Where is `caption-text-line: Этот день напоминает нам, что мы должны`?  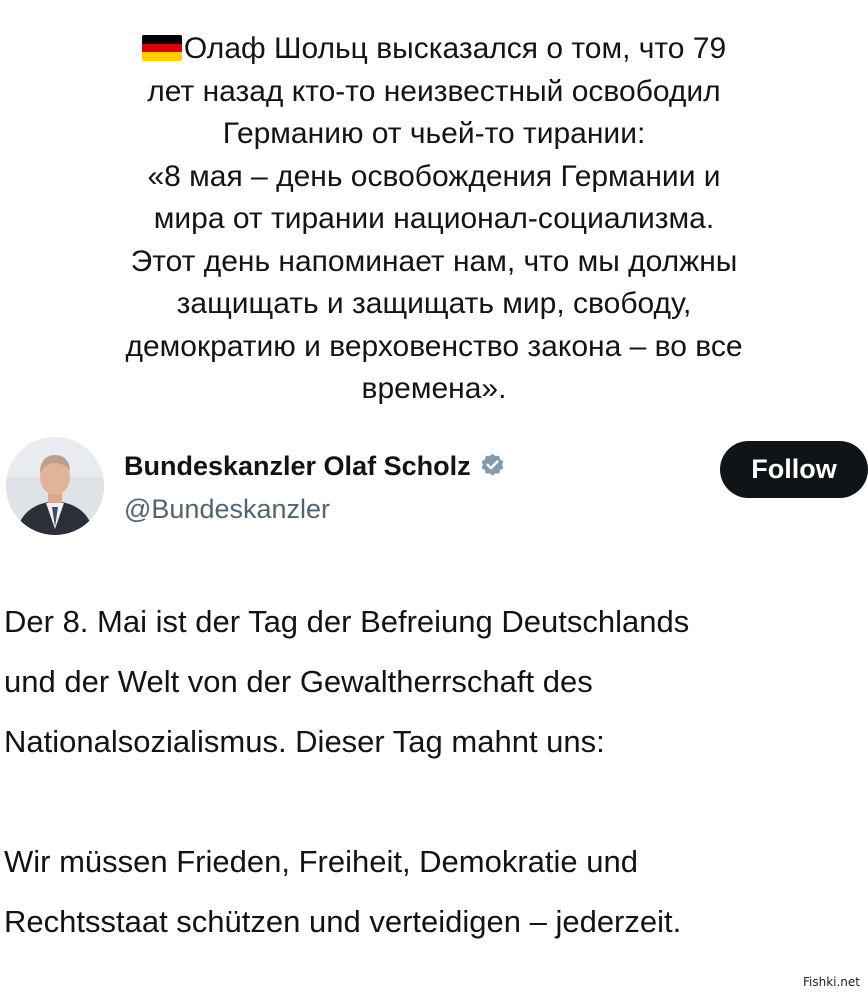 caption-text-line: Этот день напоминает нам, что мы должны is located at coordinates (434, 261).